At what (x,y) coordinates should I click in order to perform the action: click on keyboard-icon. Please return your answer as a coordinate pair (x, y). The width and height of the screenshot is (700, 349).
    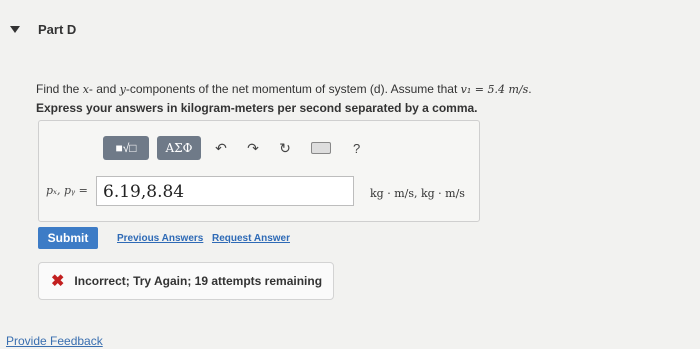
    Looking at the image, I should click on (321, 148).